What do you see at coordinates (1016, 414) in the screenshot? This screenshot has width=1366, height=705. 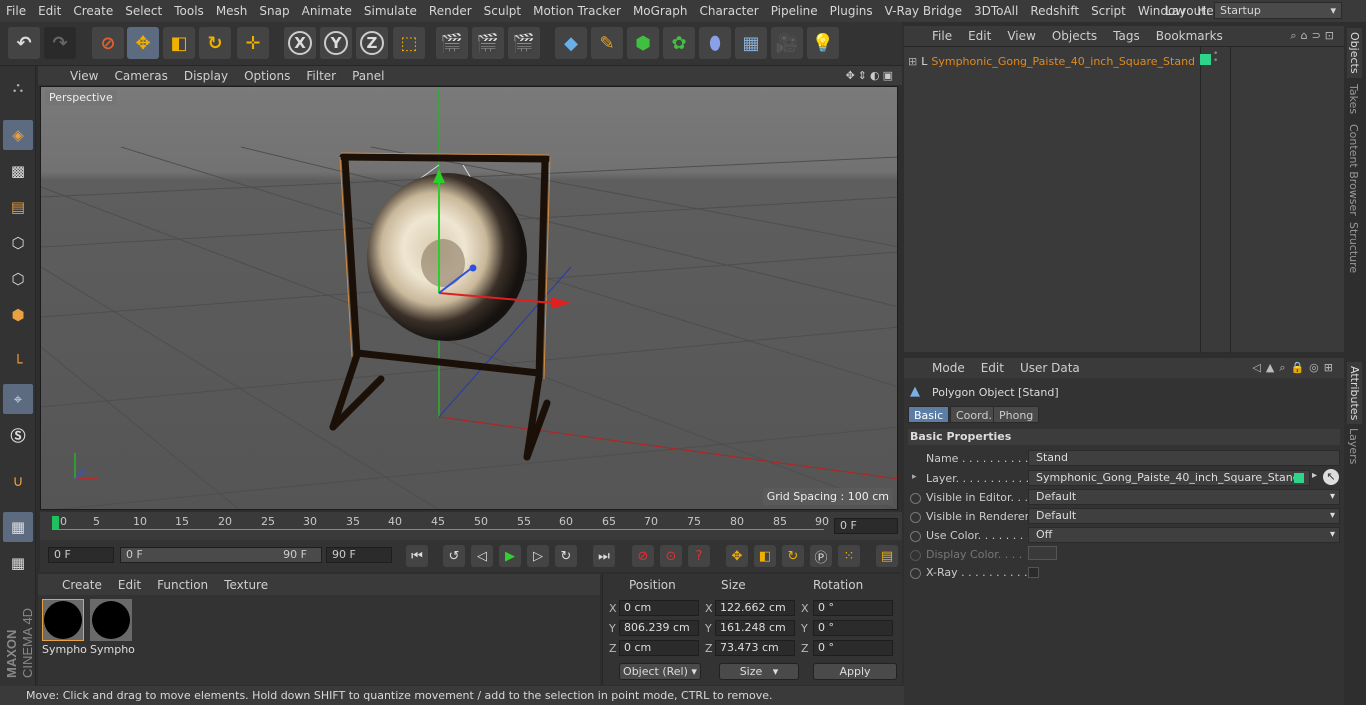 I see `tab-phong: Phong` at bounding box center [1016, 414].